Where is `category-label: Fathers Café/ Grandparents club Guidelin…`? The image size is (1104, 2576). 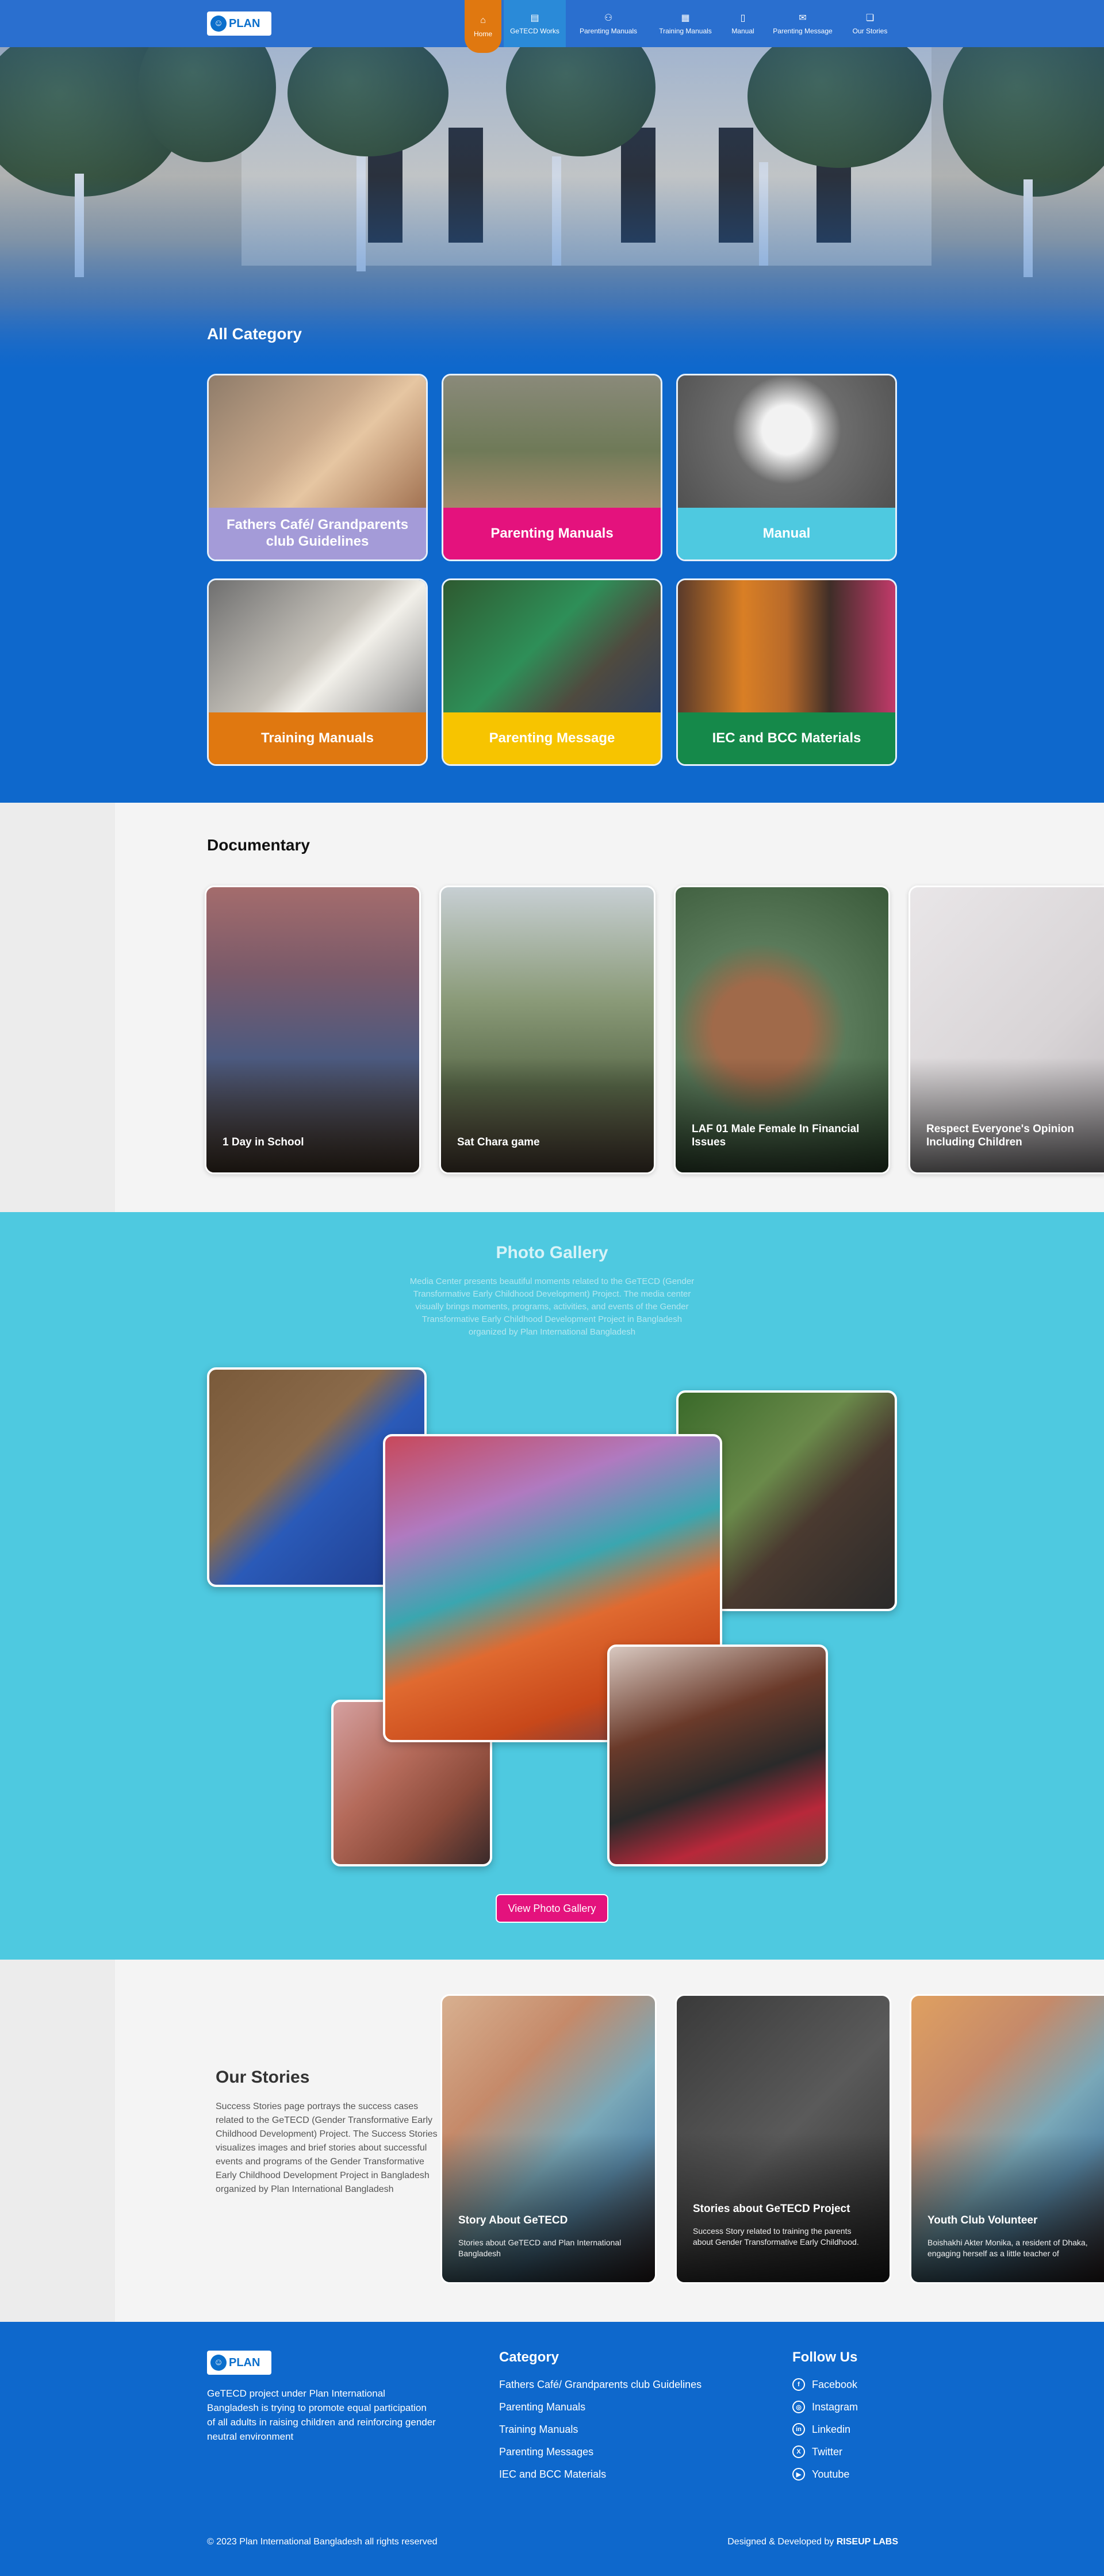 category-label: Fathers Café/ Grandparents club Guidelin… is located at coordinates (317, 533).